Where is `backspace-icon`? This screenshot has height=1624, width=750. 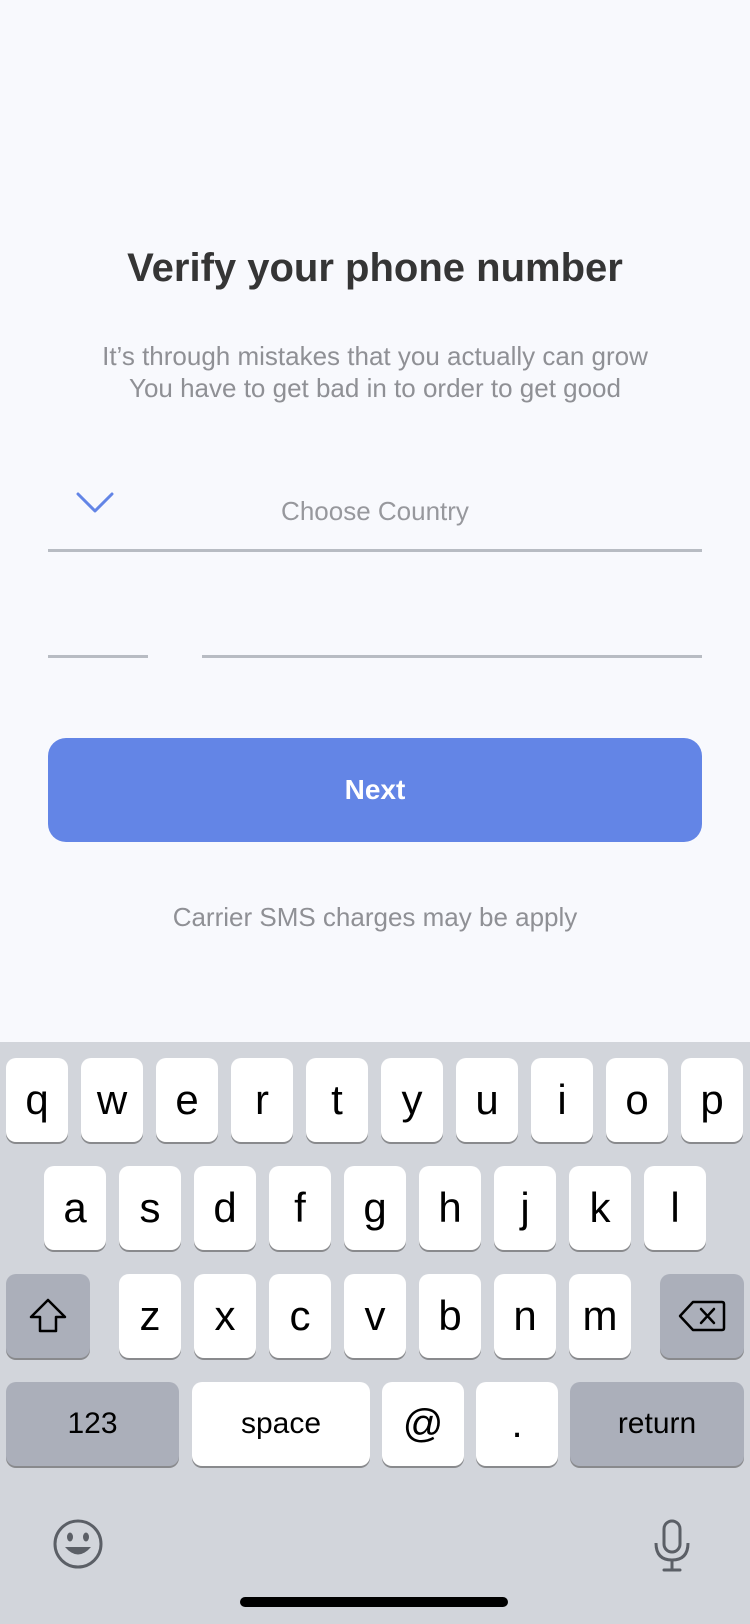 backspace-icon is located at coordinates (702, 1316).